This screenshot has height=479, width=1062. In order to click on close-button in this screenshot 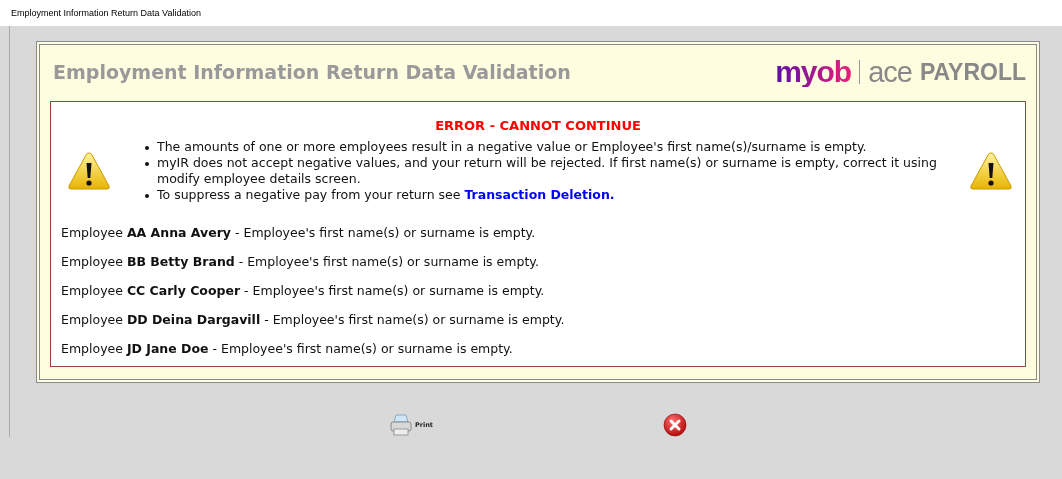, I will do `click(674, 425)`.